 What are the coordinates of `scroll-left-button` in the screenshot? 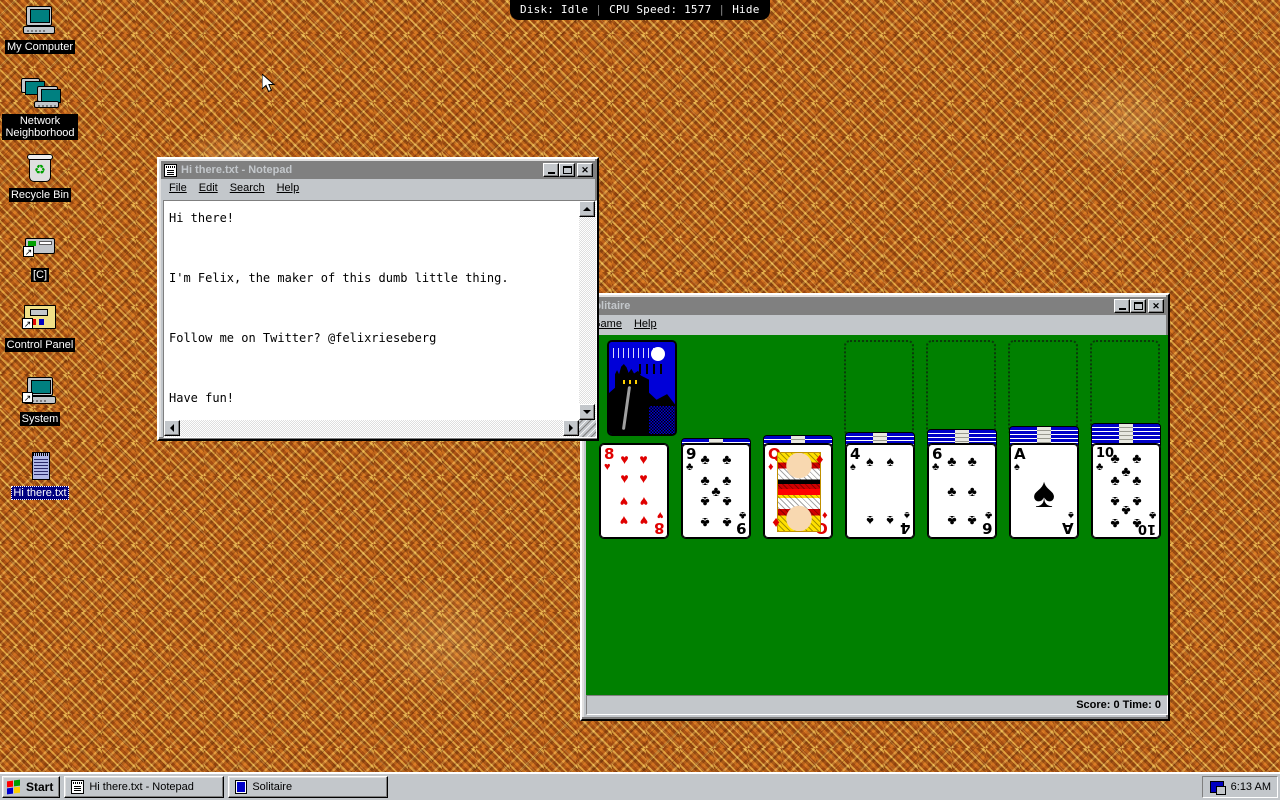 It's located at (172, 428).